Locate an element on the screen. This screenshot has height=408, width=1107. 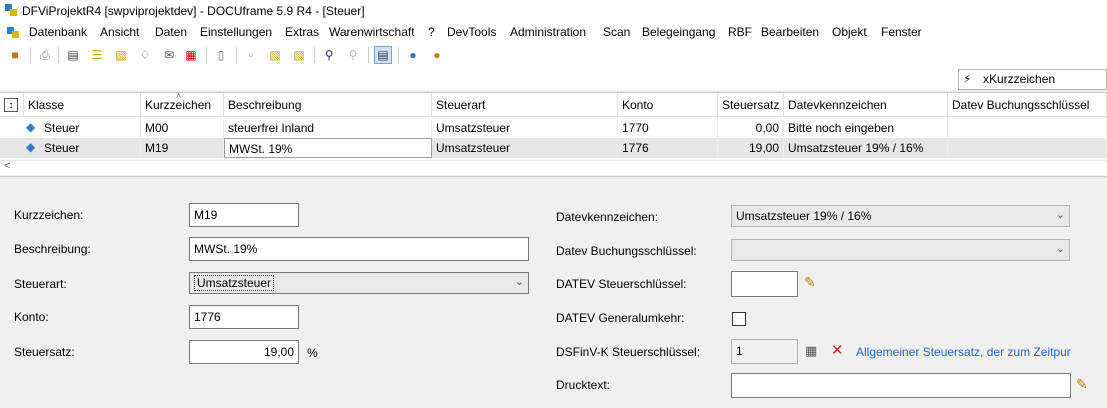
table-lookup-icon: ▦ is located at coordinates (811, 350).